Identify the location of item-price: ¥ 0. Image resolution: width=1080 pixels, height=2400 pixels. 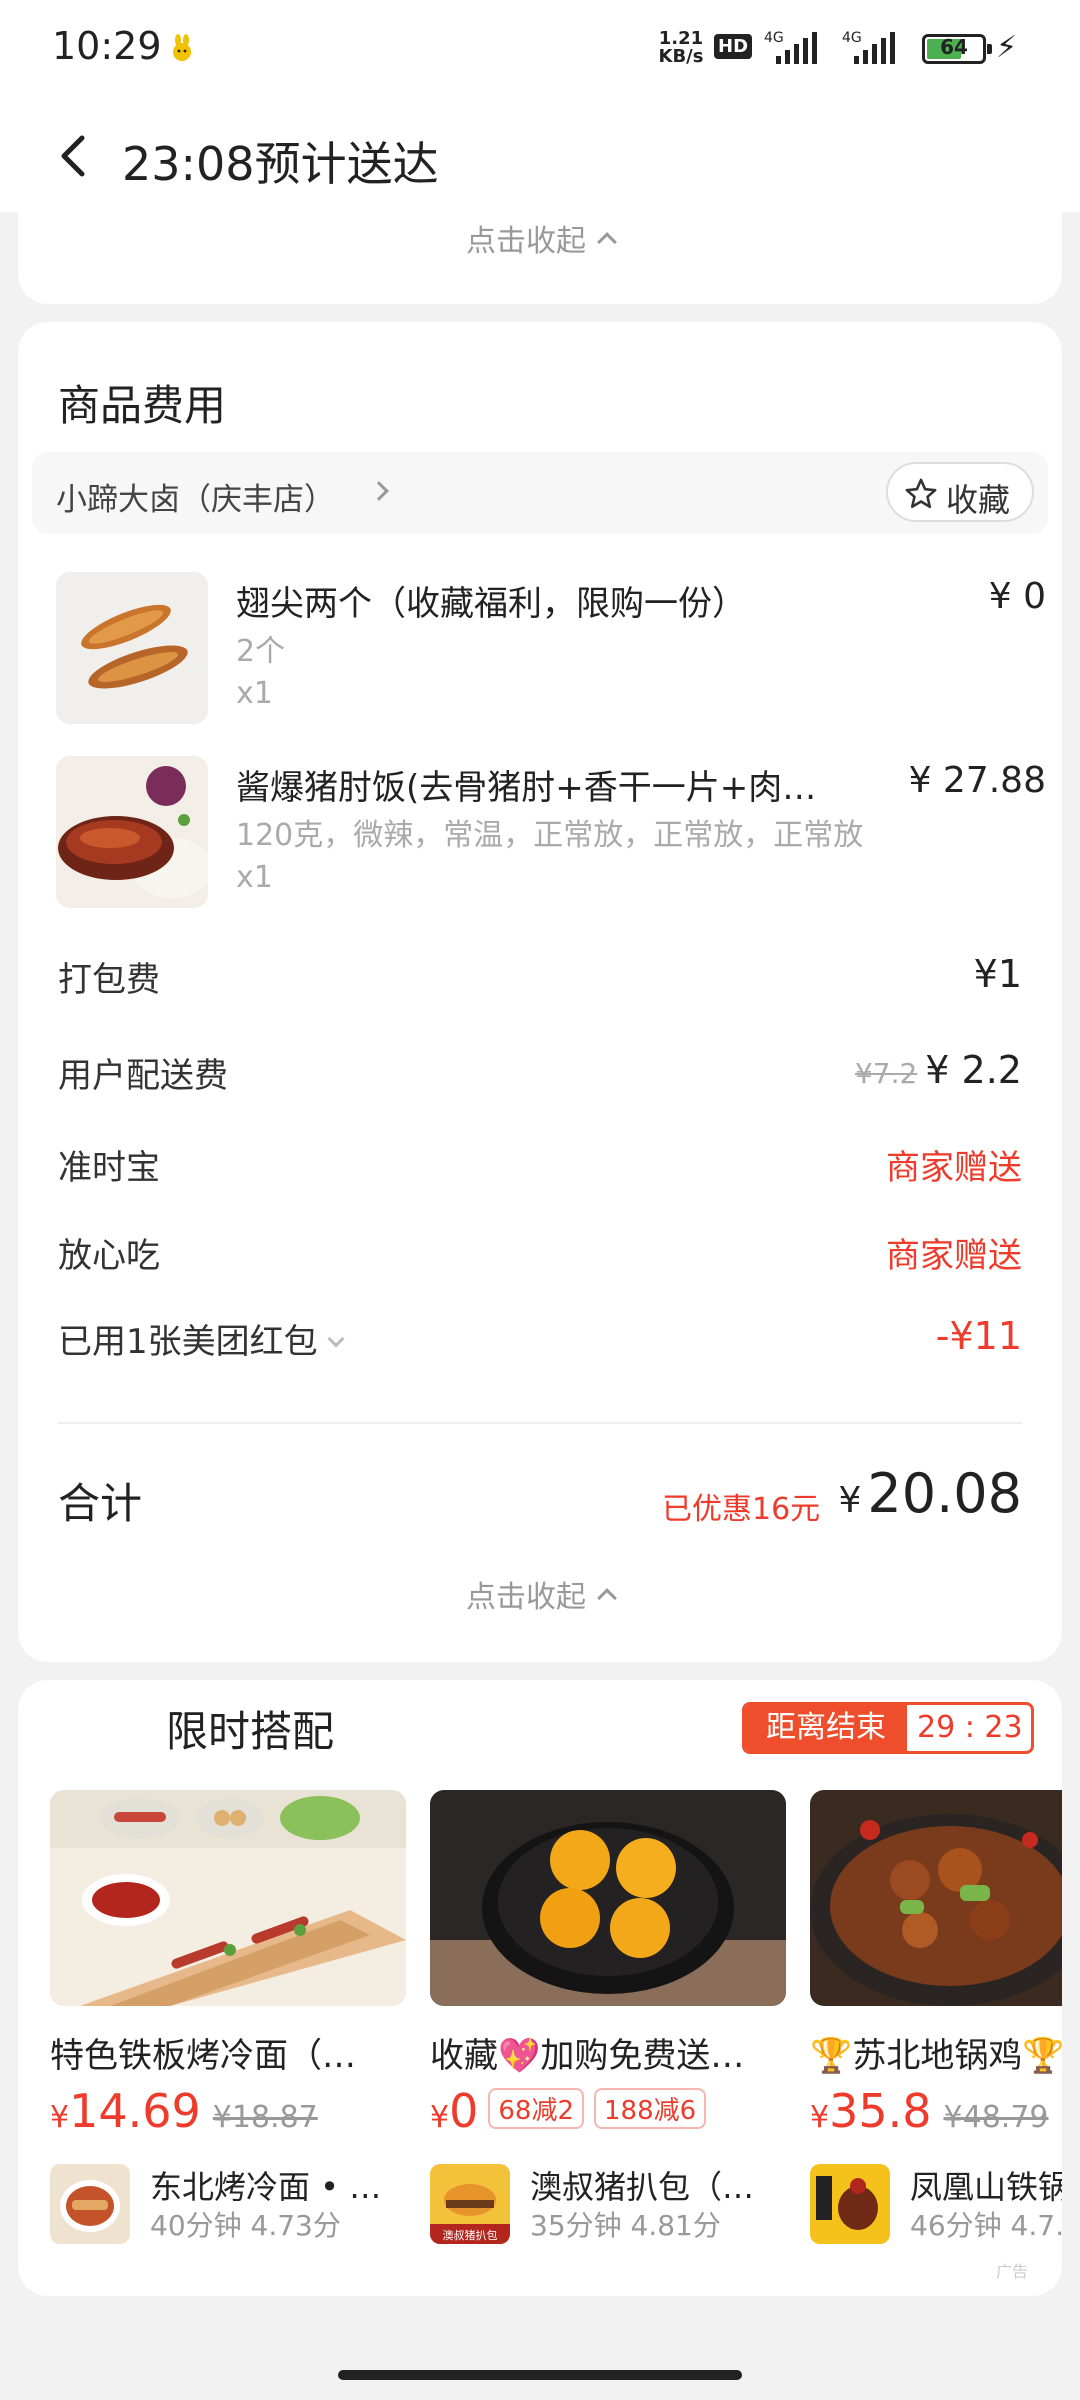
(1017, 596).